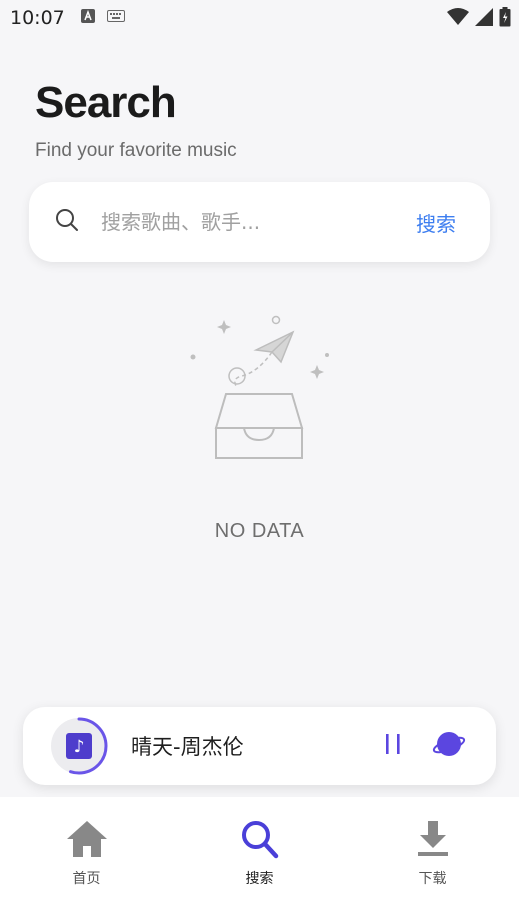 The width and height of the screenshot is (519, 922). What do you see at coordinates (259, 387) in the screenshot?
I see `empty-inbox-illustration` at bounding box center [259, 387].